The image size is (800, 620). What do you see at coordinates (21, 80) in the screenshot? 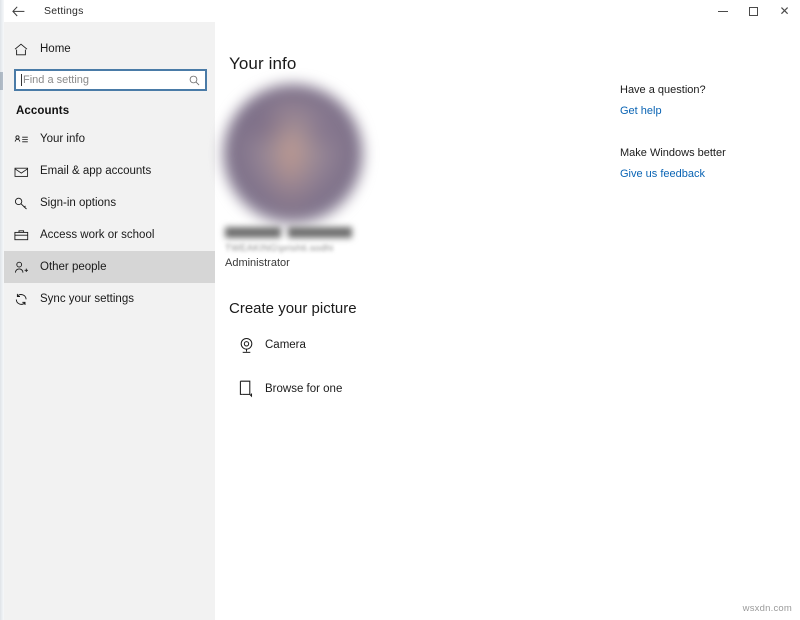
I see `text-caret` at bounding box center [21, 80].